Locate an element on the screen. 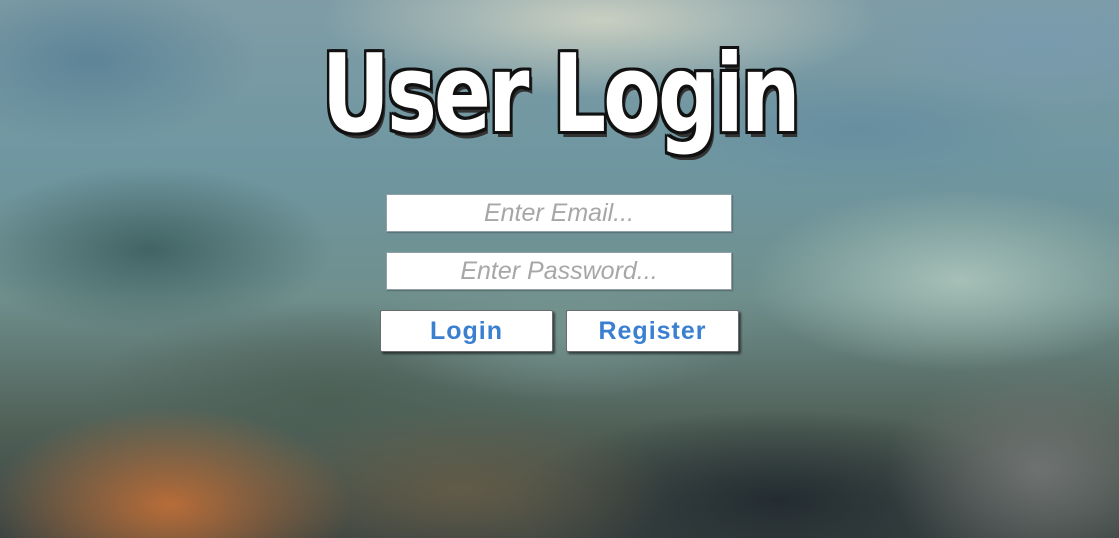 This screenshot has width=1119, height=538. password-field is located at coordinates (559, 271).